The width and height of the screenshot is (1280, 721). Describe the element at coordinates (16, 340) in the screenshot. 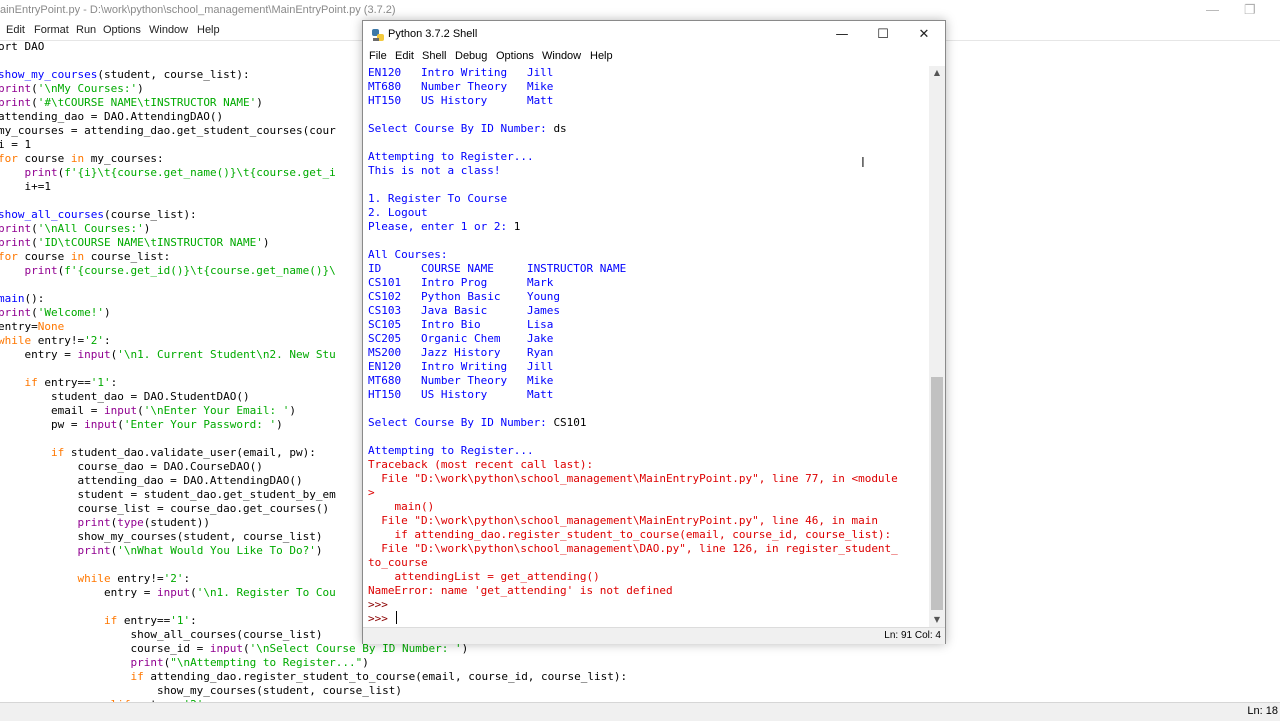

I see `code-line-segment: while` at that location.